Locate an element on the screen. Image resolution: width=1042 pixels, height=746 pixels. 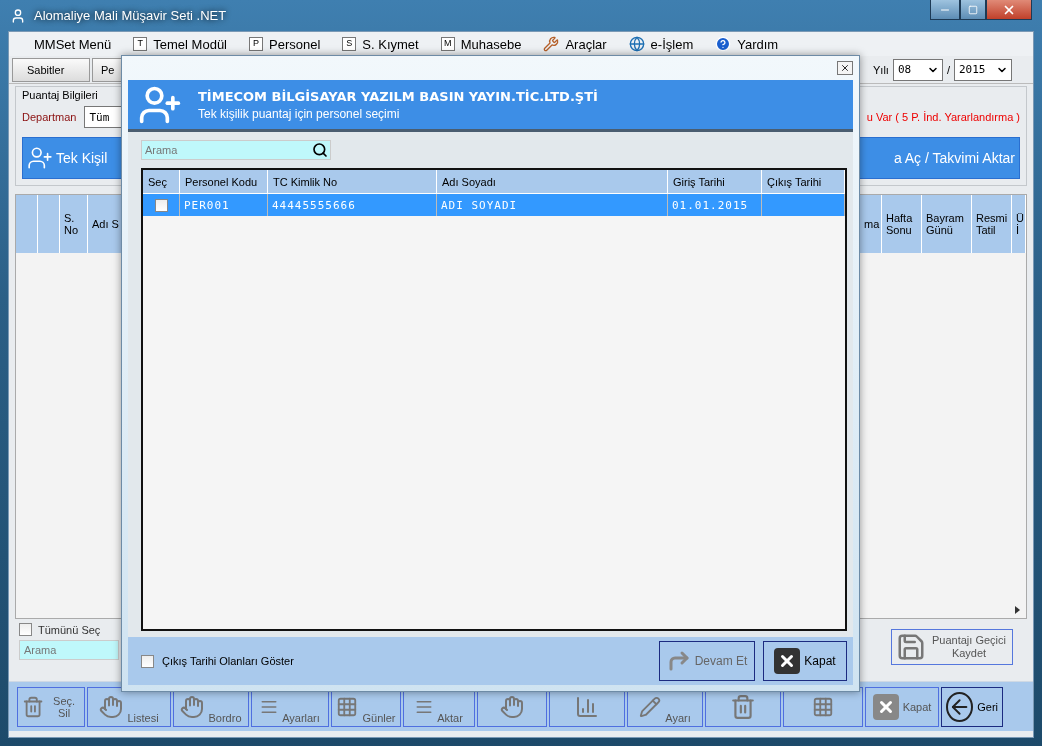
search-icon is located at coordinates (320, 150).